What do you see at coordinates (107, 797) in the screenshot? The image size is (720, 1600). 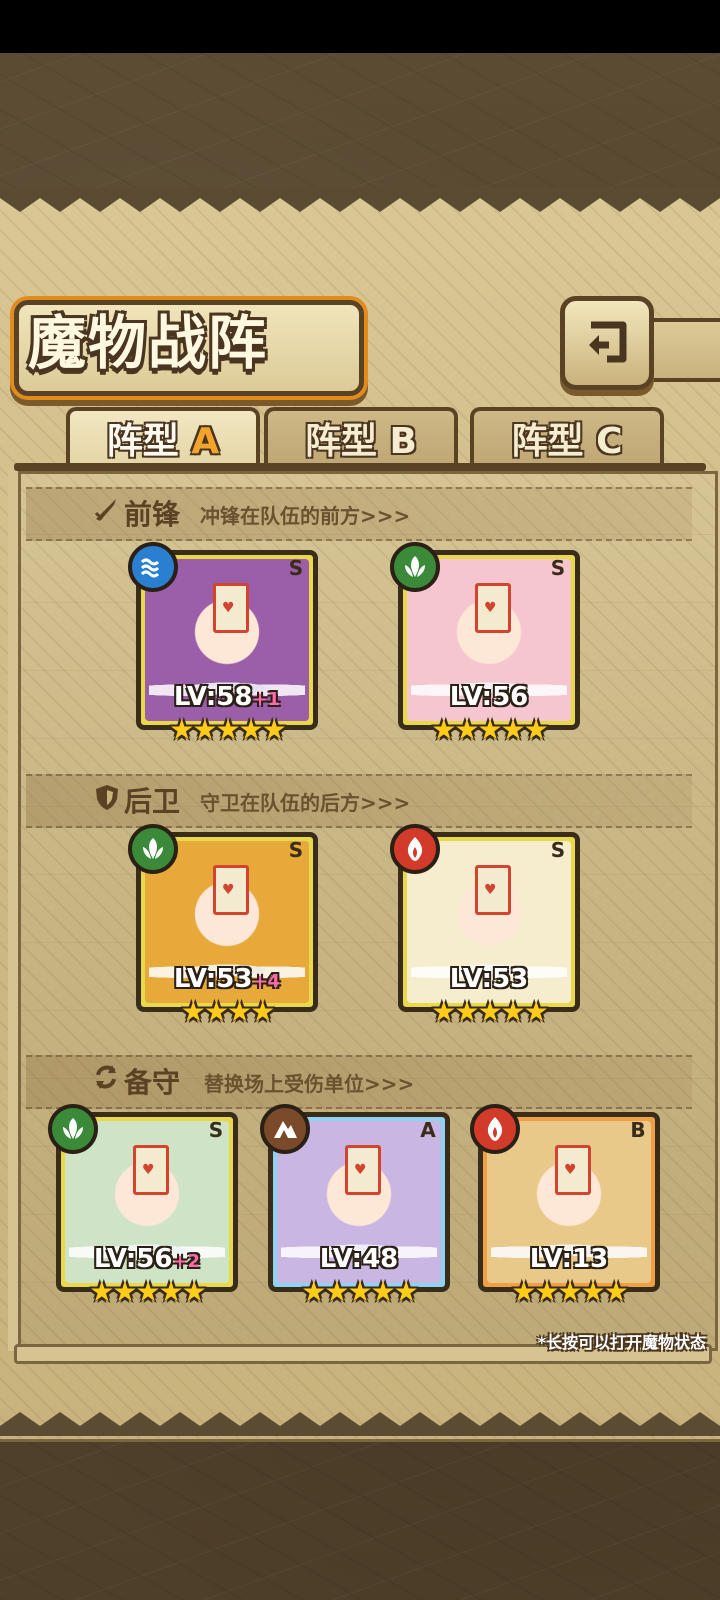 I see `shield-icon` at bounding box center [107, 797].